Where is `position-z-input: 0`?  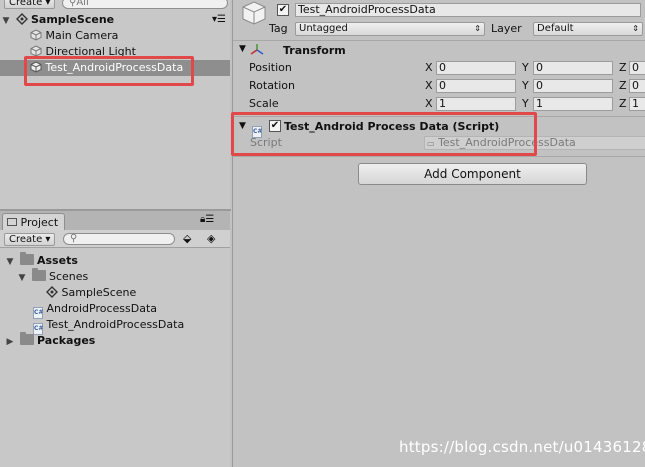 position-z-input: 0 is located at coordinates (637, 68).